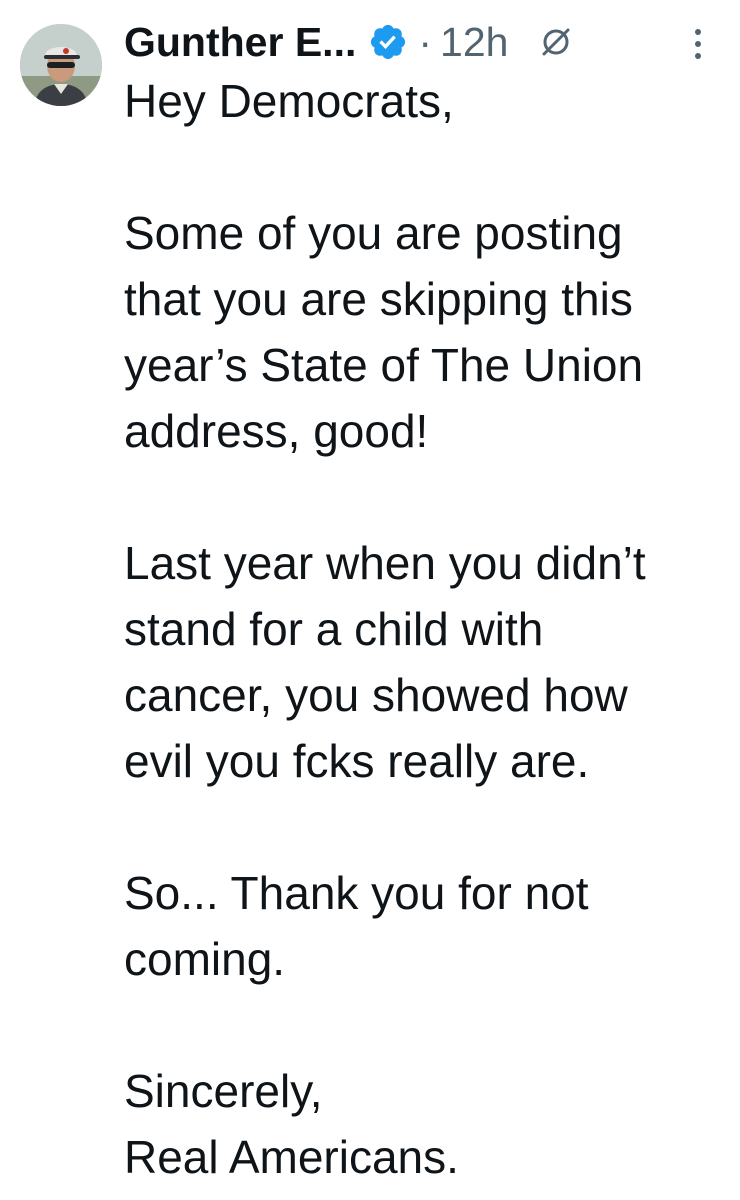 This screenshot has height=1200, width=740. What do you see at coordinates (334, 629) in the screenshot?
I see `text-line: stand for a child with` at bounding box center [334, 629].